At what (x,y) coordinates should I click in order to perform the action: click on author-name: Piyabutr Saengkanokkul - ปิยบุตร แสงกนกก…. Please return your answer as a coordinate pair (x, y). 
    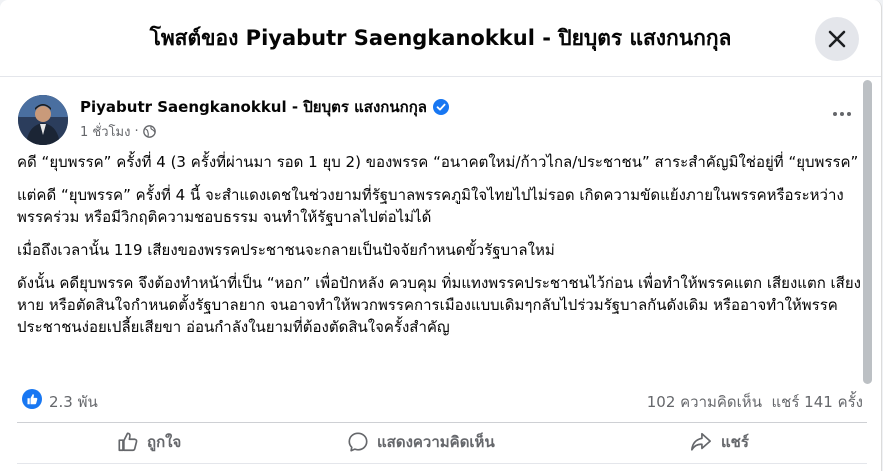
    Looking at the image, I should click on (264, 107).